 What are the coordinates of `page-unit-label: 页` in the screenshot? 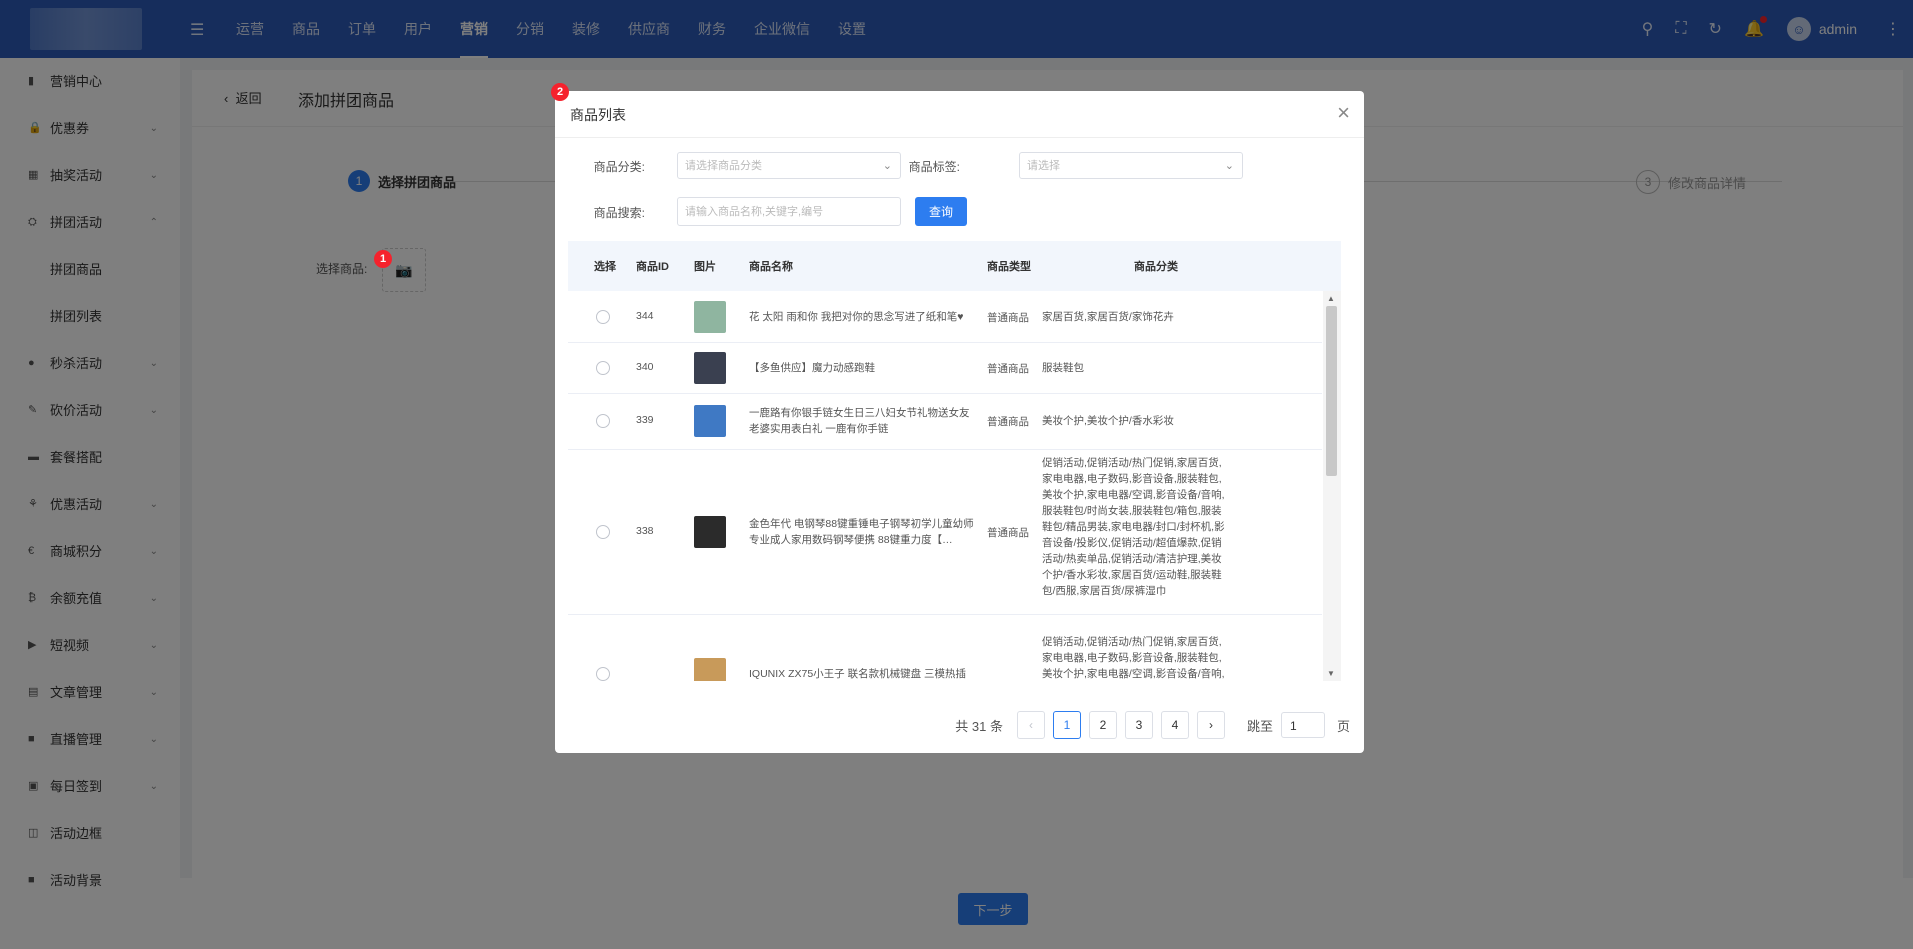 It's located at (1343, 726).